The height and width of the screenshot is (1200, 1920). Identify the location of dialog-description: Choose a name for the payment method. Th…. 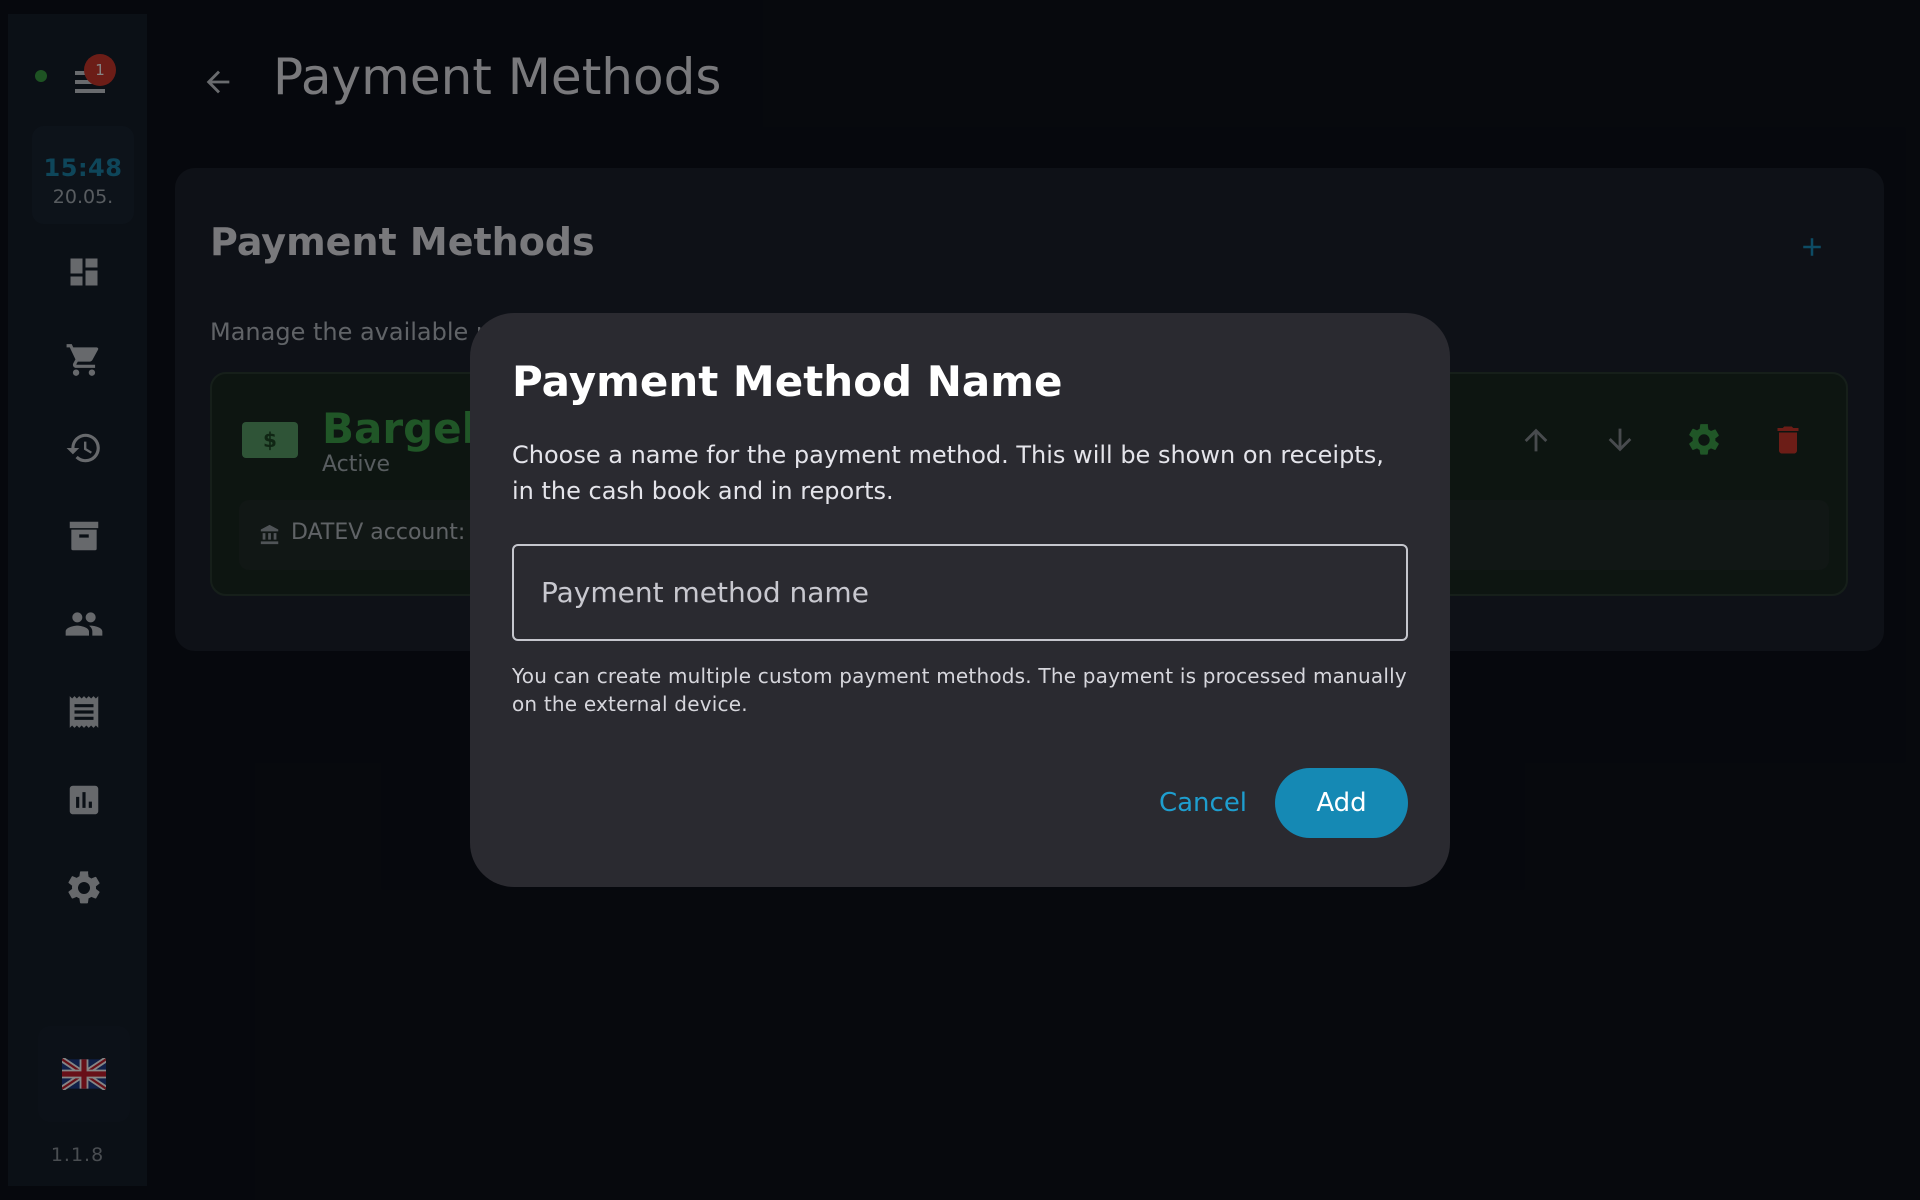
(948, 473).